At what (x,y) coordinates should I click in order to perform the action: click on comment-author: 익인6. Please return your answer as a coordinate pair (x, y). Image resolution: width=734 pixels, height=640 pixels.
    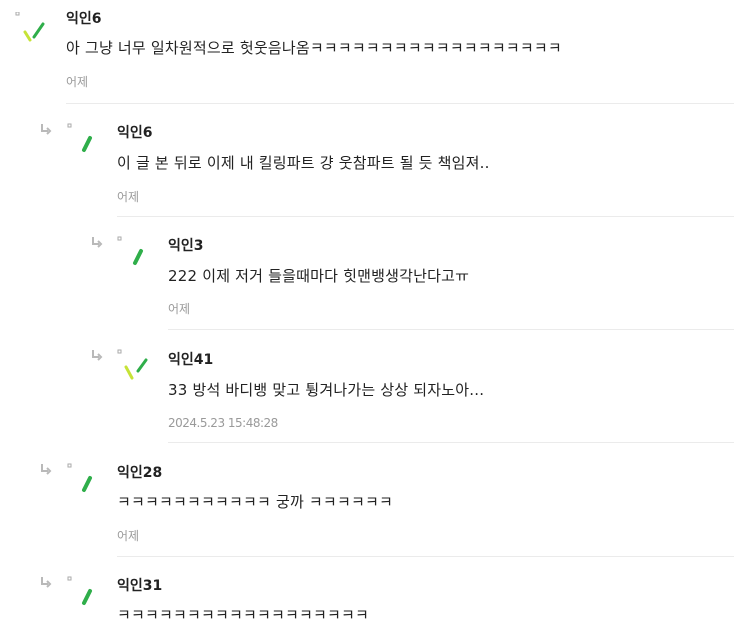
    Looking at the image, I should click on (84, 18).